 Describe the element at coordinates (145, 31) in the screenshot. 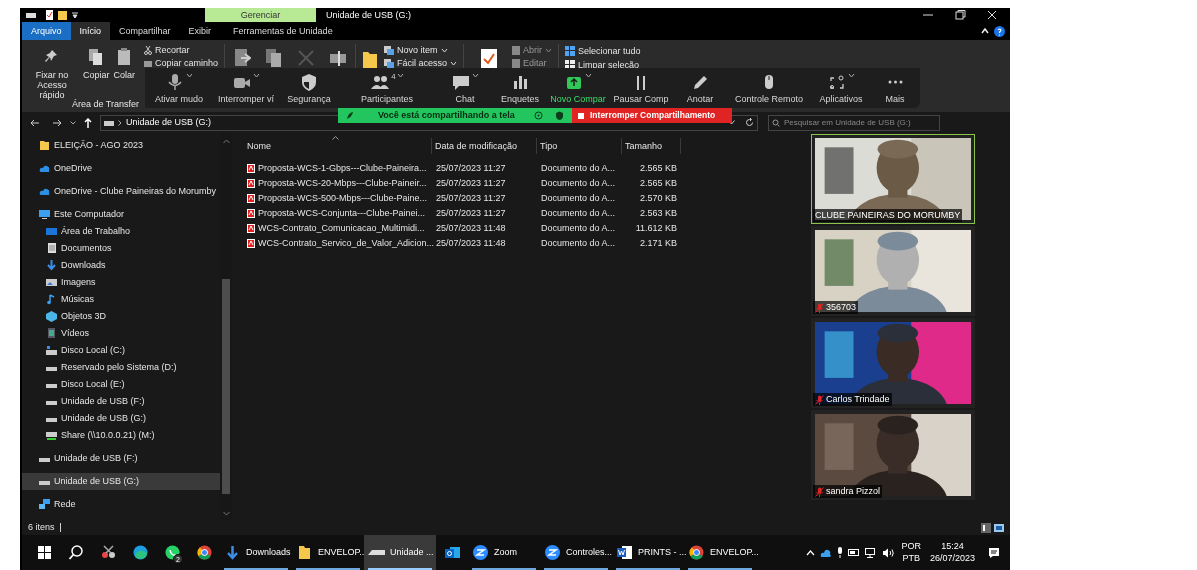

I see `ribbon-tab: Compartilhar` at that location.